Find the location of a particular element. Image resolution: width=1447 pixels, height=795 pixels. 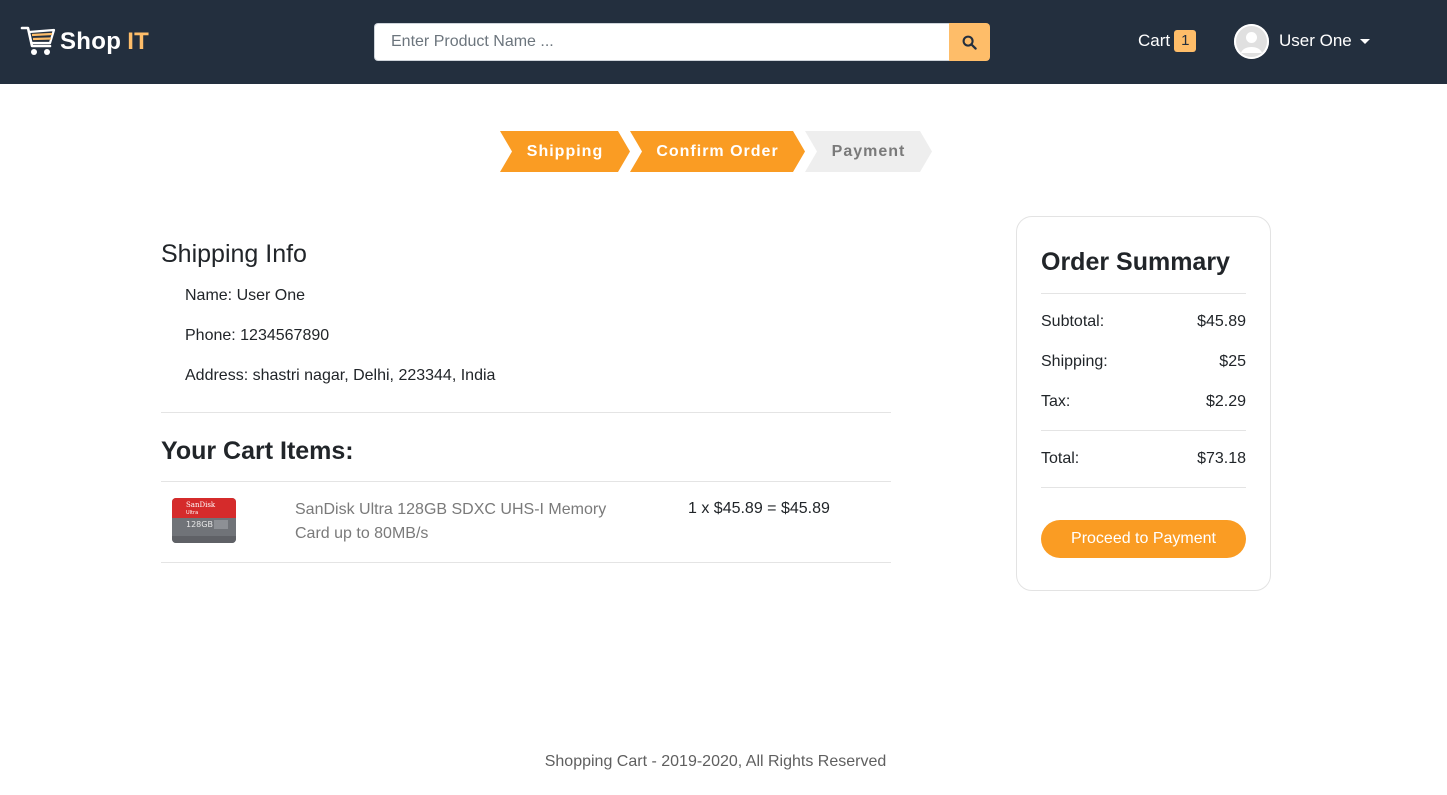

cart-label: Cart is located at coordinates (1154, 40).